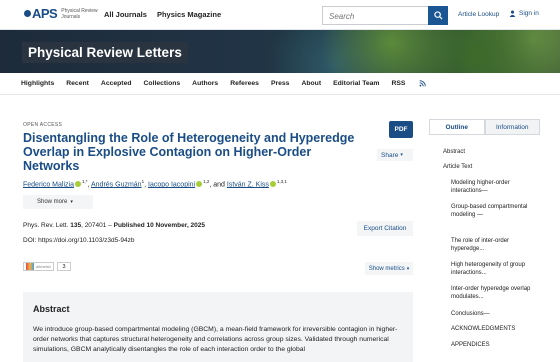 This screenshot has height=362, width=560. What do you see at coordinates (495, 329) in the screenshot?
I see `outline-item: ACKNOWLEDGMENTS` at bounding box center [495, 329].